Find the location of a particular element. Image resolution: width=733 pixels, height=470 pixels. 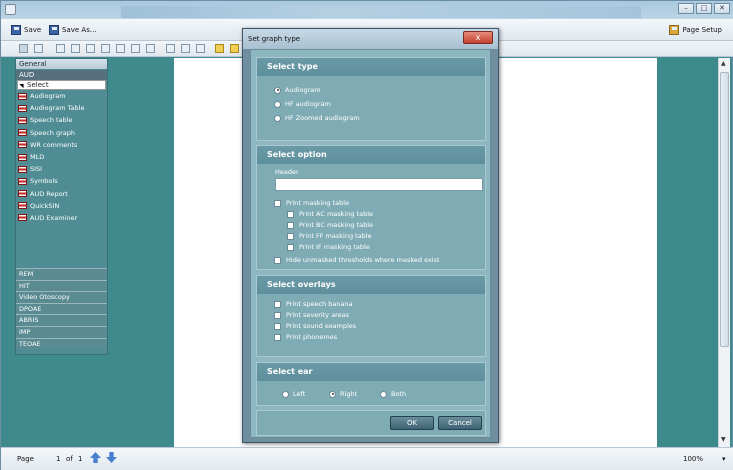

palette-item: AUD Report is located at coordinates (61, 194).